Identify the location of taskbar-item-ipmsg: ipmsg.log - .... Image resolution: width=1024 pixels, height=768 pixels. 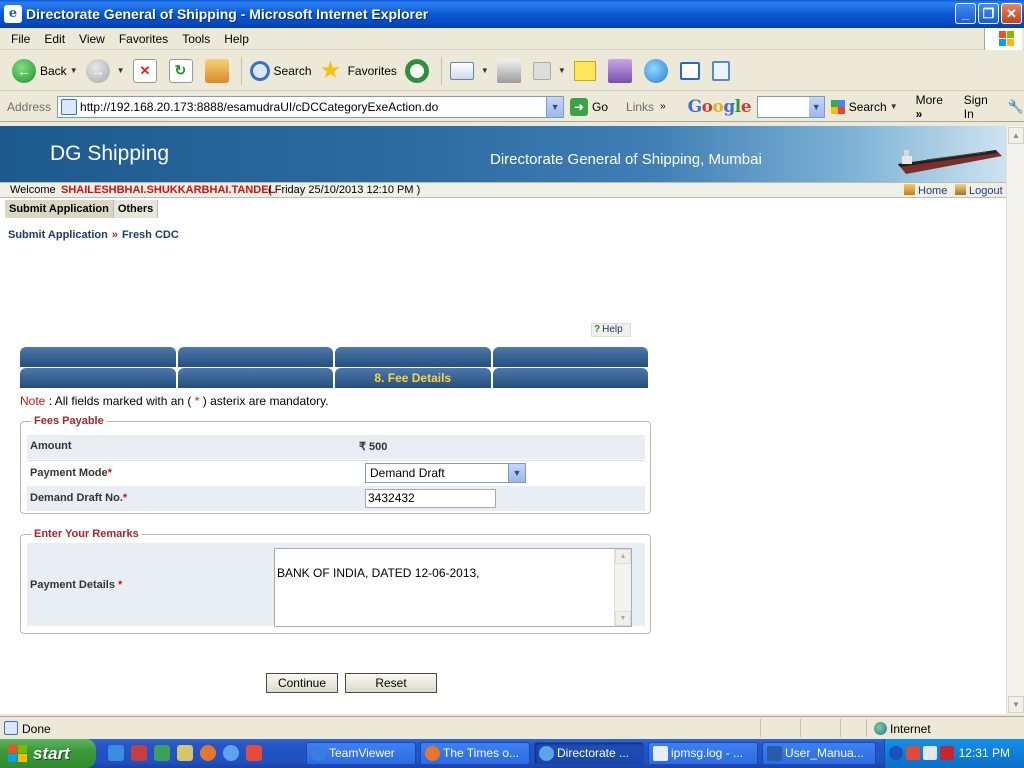
(703, 753).